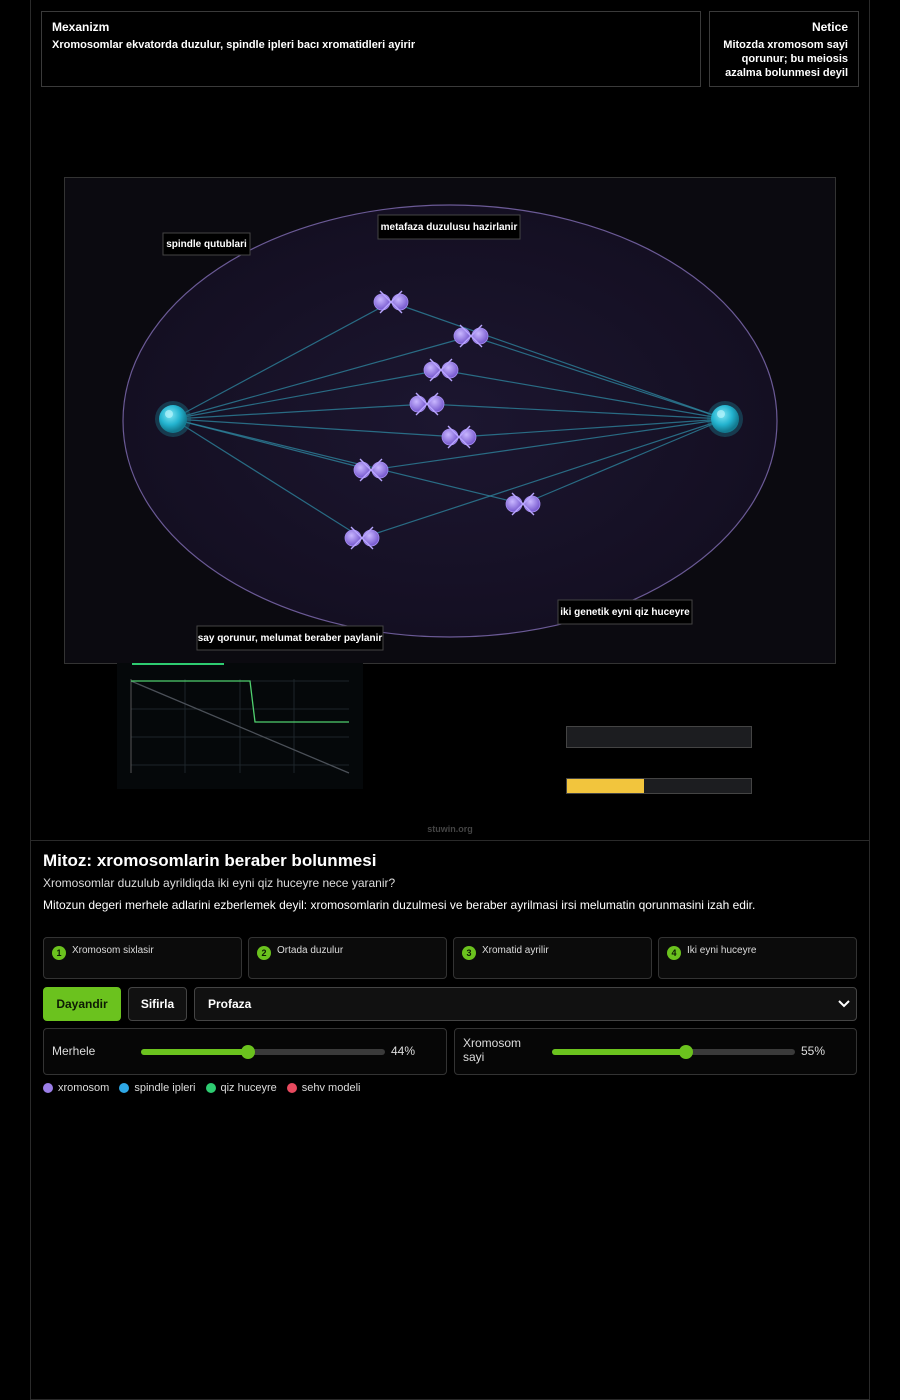  I want to click on legend-item-chromosome: xromosom, so click(76, 1088).